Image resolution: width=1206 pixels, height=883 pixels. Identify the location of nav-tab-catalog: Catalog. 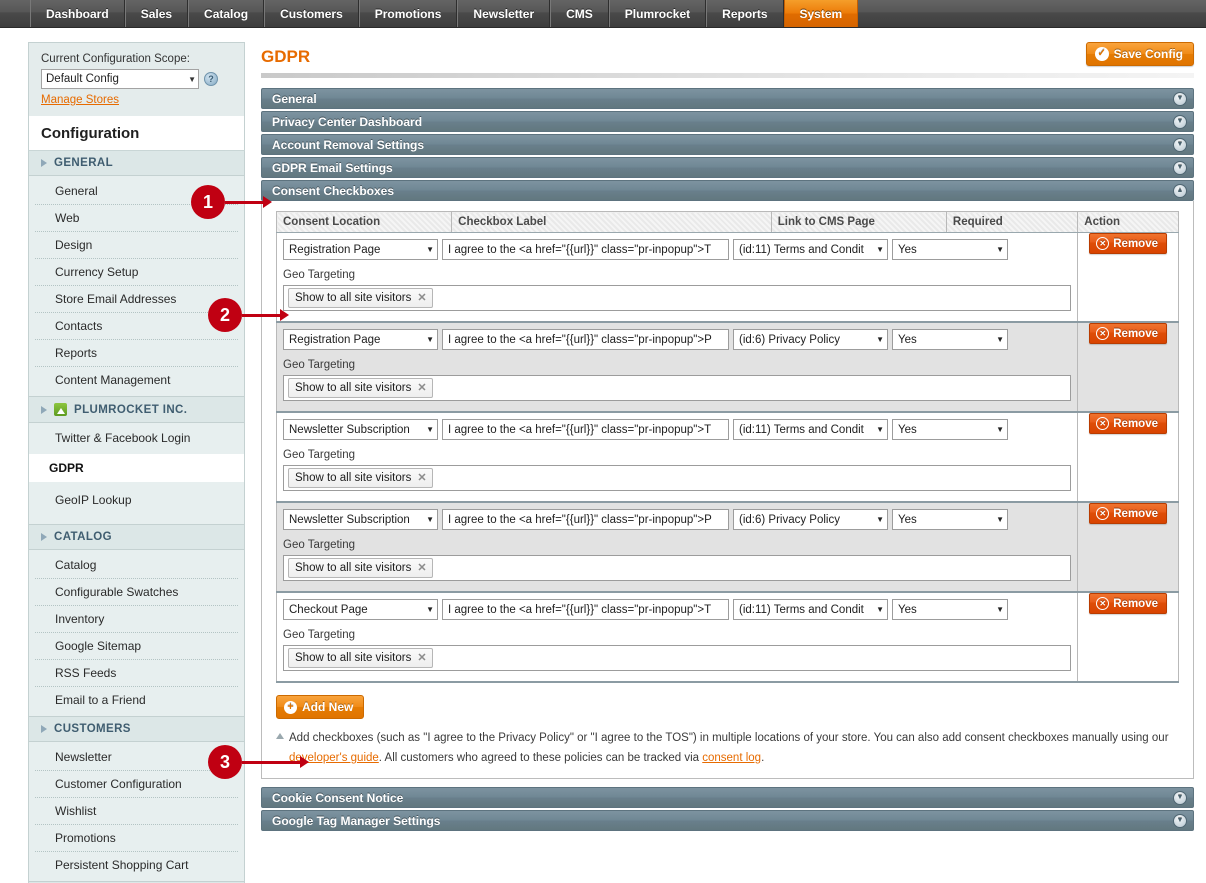
(226, 13).